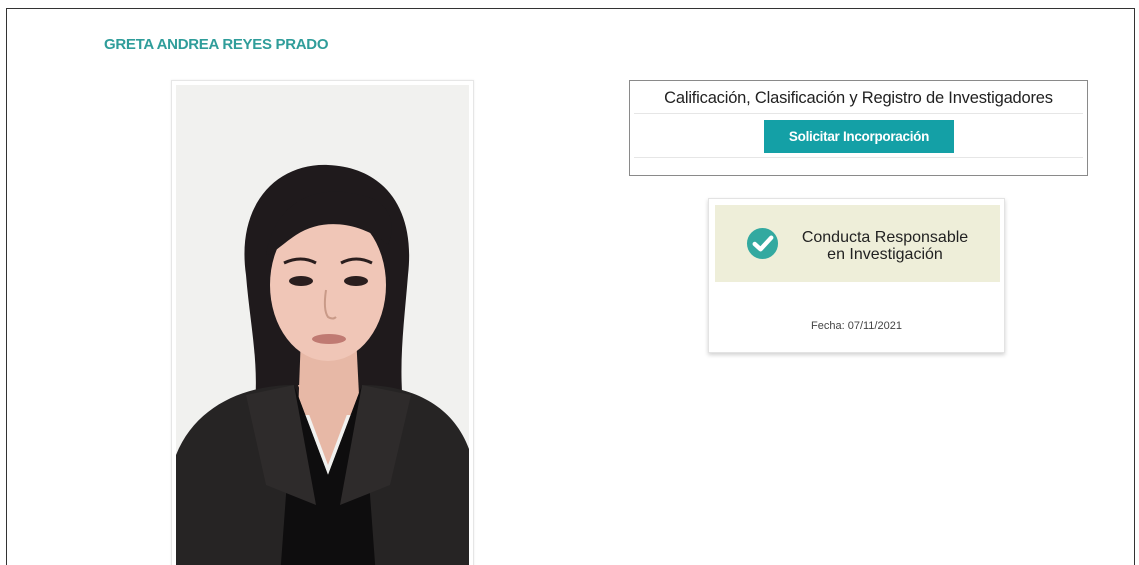 The height and width of the screenshot is (565, 1139). Describe the element at coordinates (216, 44) in the screenshot. I see `researcher-name: GRETA ANDREA REYES PRADO` at that location.